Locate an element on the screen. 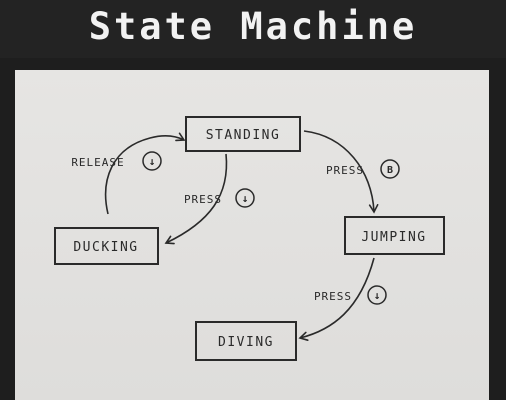  transition-press-down-dive: PRESS ↓ is located at coordinates (350, 295).